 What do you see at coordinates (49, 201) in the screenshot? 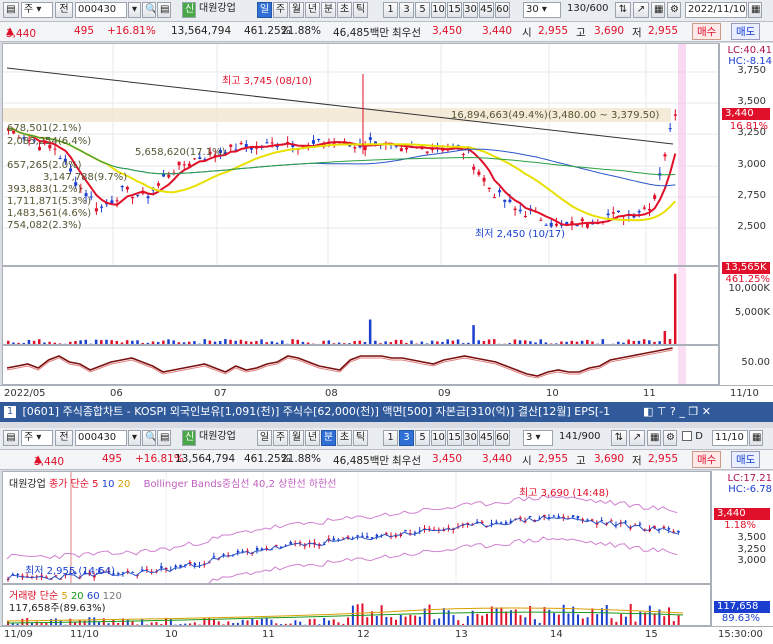
I see `volume-profile-label: 1,711,871(5.3%)` at bounding box center [49, 201].